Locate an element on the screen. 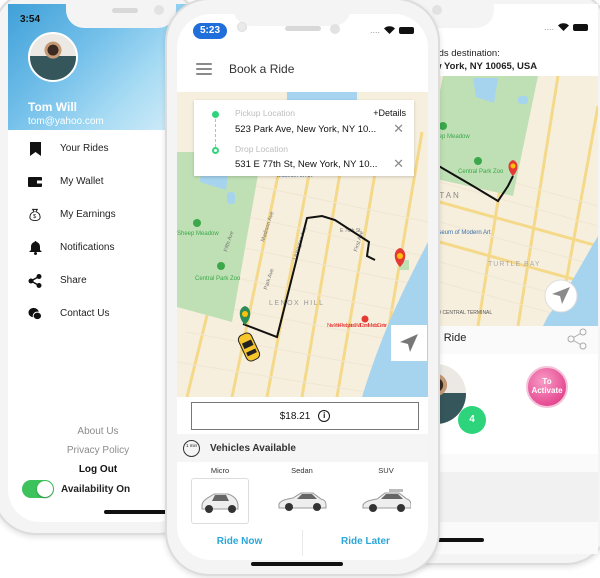 The height and width of the screenshot is (578, 600). ride-later-button: Ride Later is located at coordinates (365, 543).